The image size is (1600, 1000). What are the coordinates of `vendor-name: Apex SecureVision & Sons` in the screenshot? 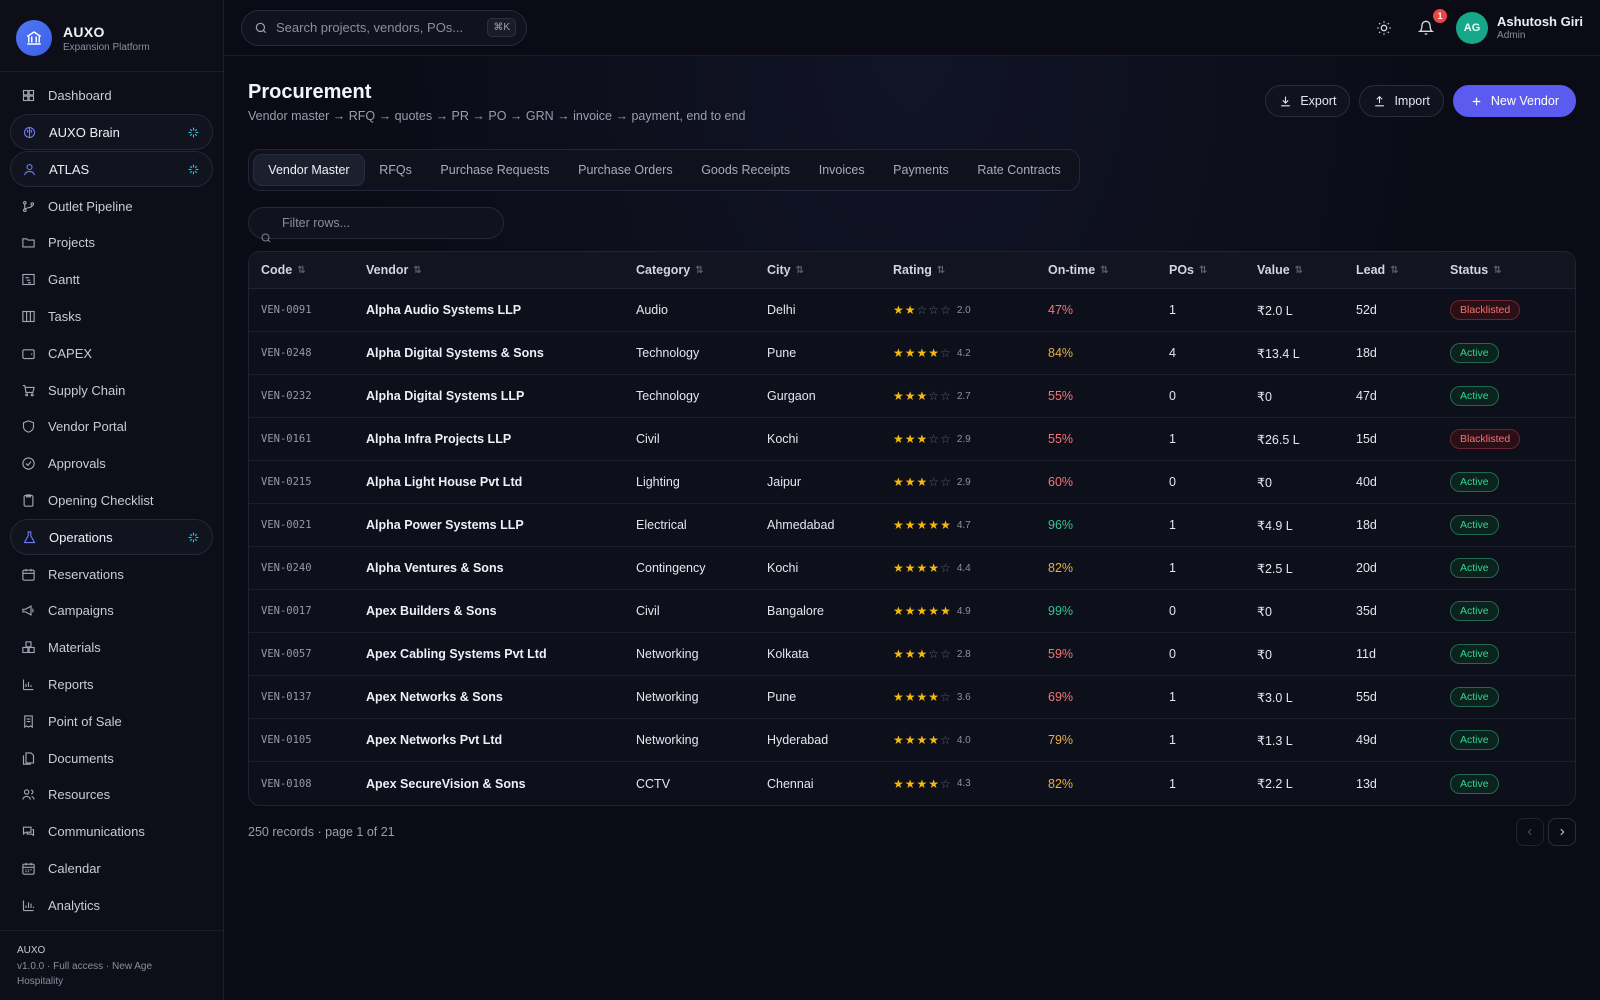 It's located at (446, 784).